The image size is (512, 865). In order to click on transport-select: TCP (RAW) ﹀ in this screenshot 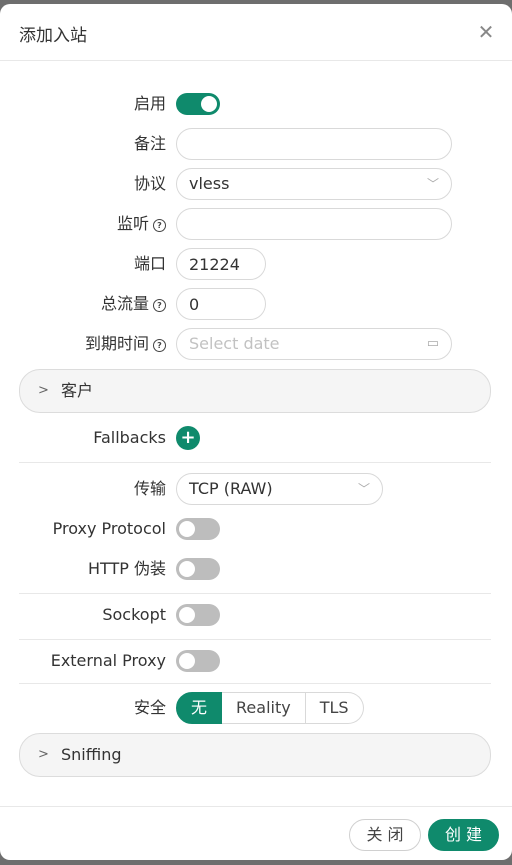, I will do `click(279, 489)`.